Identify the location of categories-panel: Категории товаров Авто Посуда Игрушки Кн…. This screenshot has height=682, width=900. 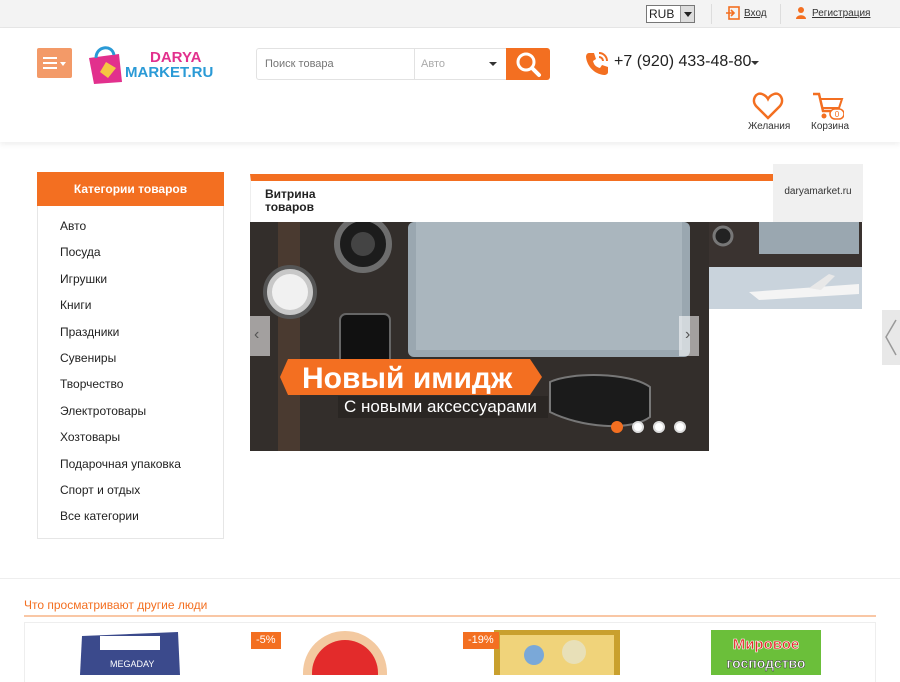
(130, 355).